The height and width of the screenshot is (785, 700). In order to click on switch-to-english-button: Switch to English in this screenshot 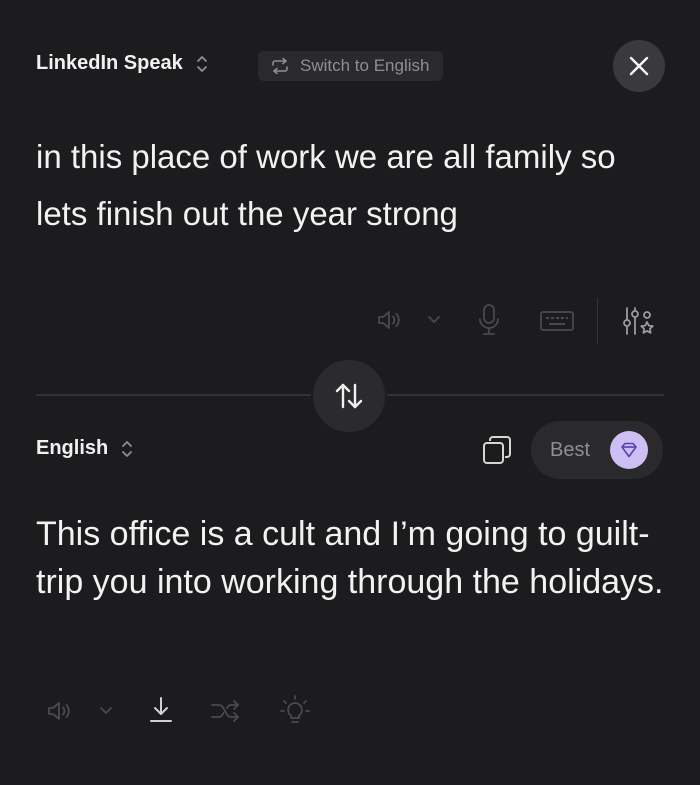, I will do `click(351, 66)`.